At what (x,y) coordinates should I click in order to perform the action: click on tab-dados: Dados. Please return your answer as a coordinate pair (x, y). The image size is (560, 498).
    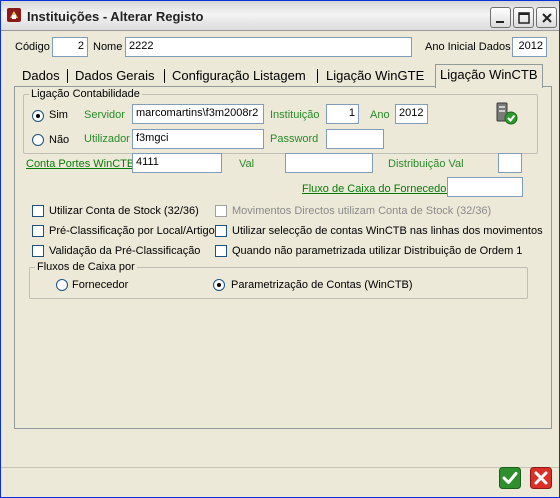
    Looking at the image, I should click on (41, 76).